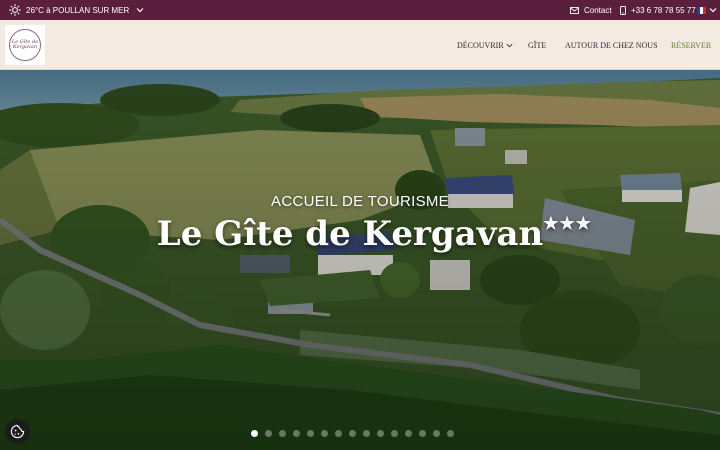 This screenshot has width=720, height=450. I want to click on phone-link: +33 6 78 78 55 77, so click(658, 10).